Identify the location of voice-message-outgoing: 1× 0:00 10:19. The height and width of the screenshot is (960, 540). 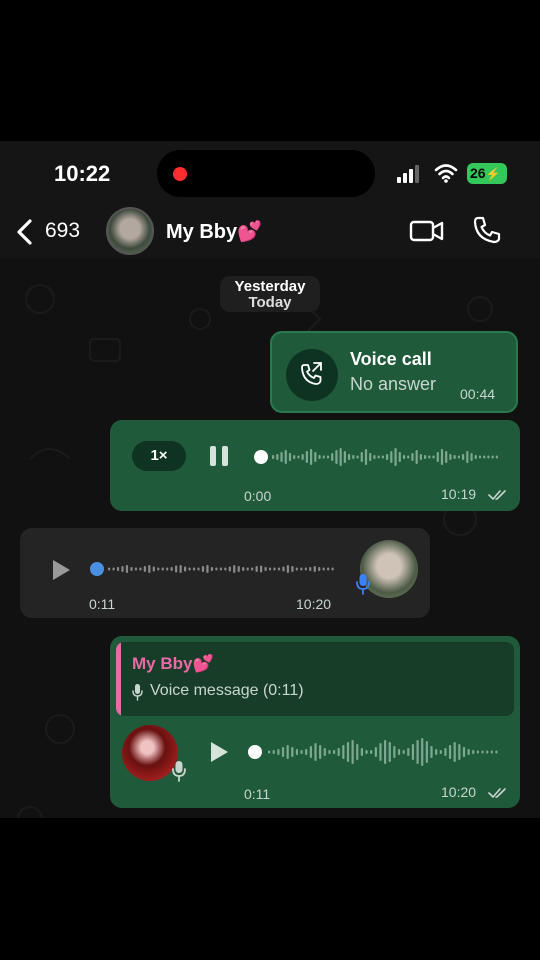
(315, 465).